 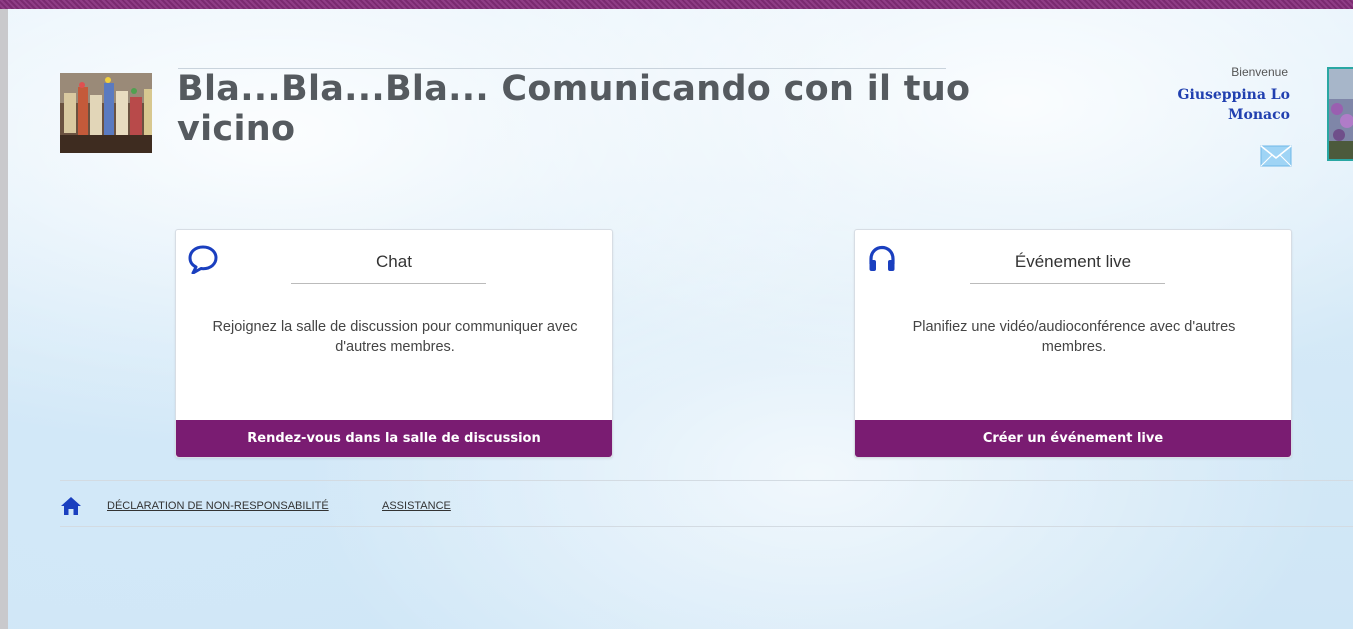 I want to click on footer-divider-top, so click(x=706, y=480).